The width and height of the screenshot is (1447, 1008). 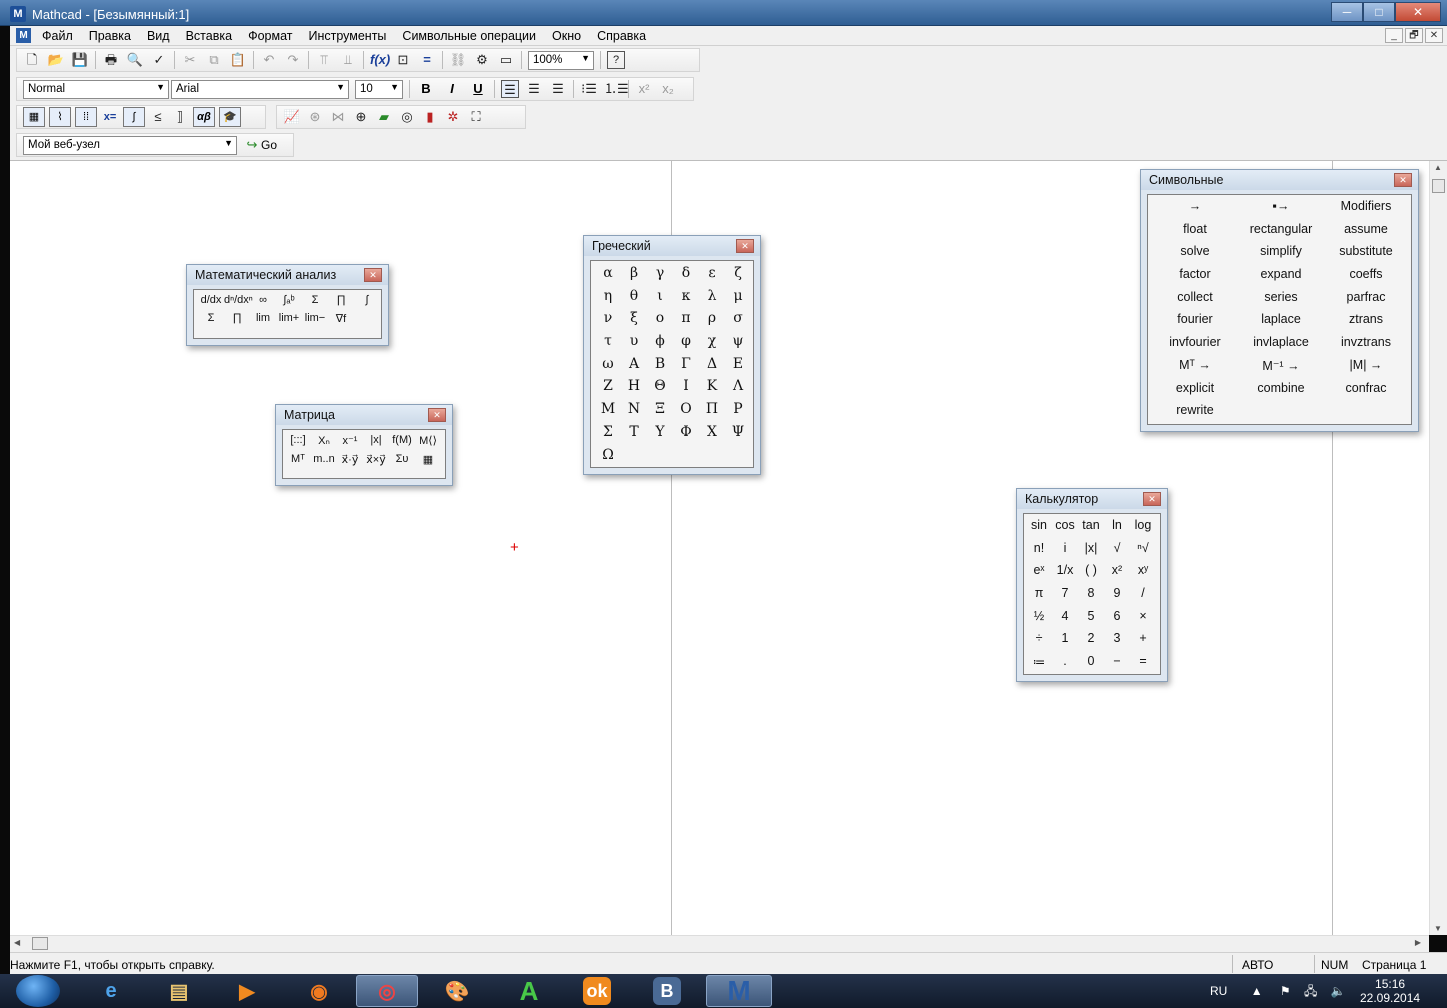 I want to click on symbolic-keyword-button: explicit, so click(x=1195, y=392).